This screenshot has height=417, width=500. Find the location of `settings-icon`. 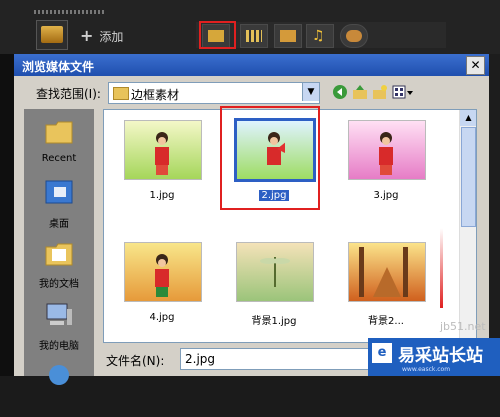

settings-icon is located at coordinates (354, 36).